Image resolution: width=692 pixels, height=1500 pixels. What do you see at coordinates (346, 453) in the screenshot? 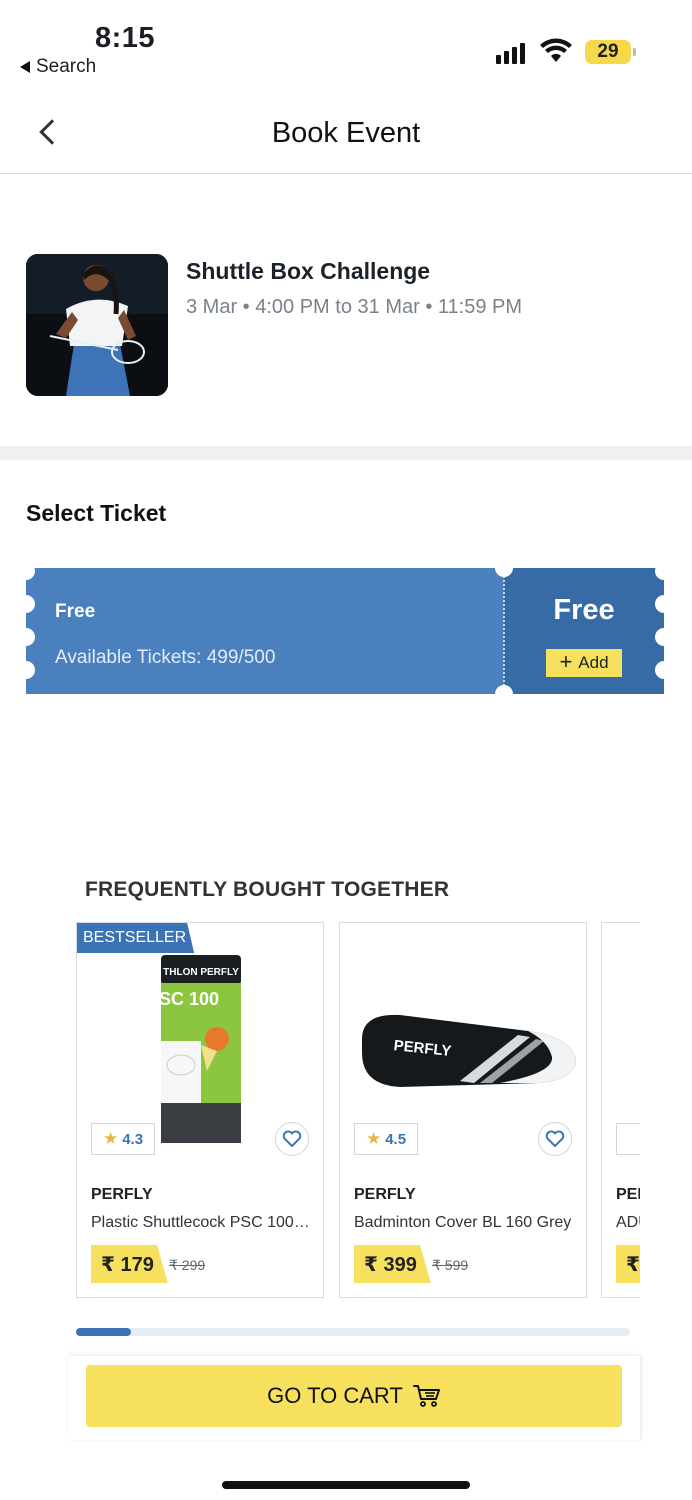
I see `section-divider` at bounding box center [346, 453].